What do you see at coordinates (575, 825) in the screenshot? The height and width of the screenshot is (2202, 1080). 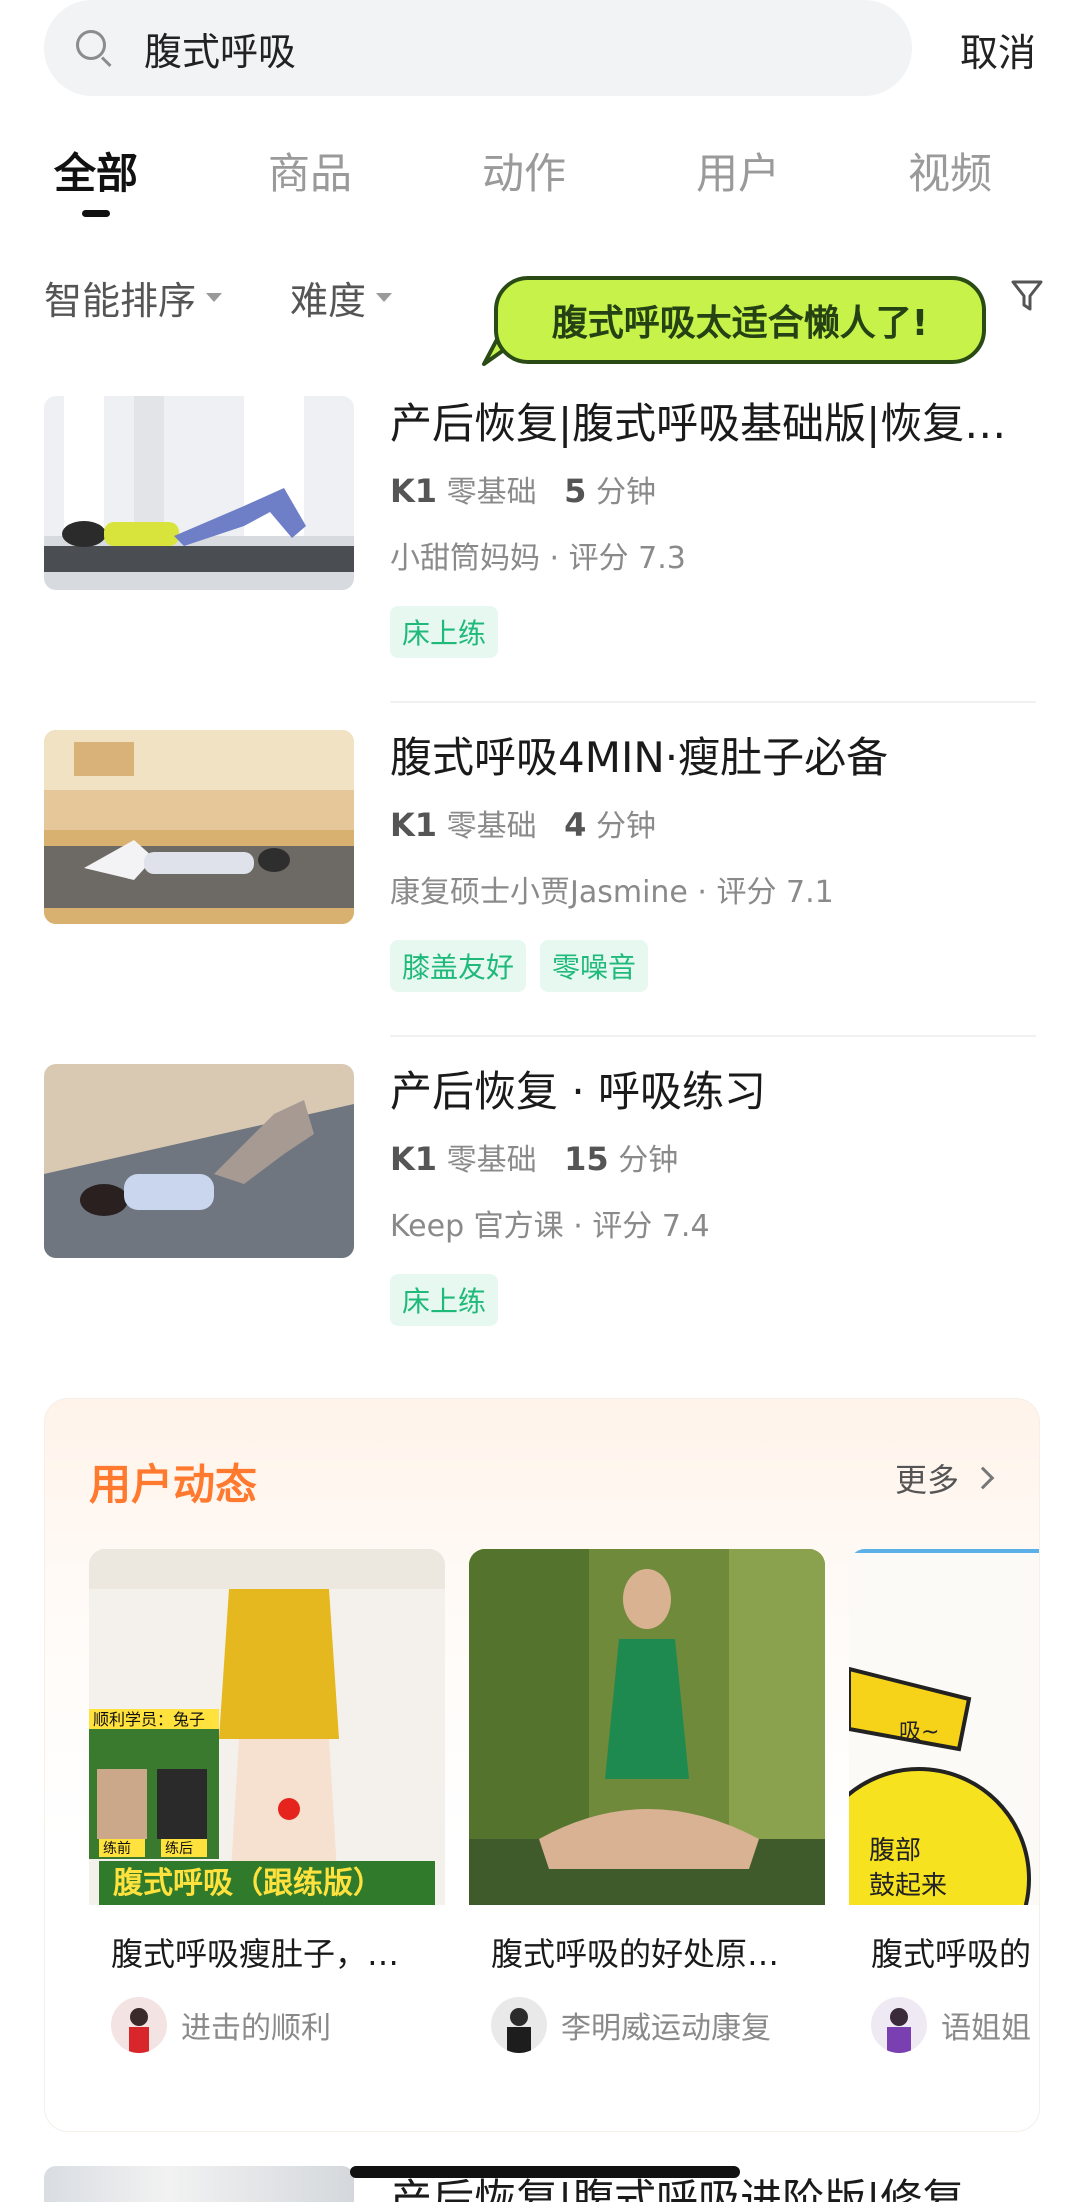 I see `course-duration: 4` at bounding box center [575, 825].